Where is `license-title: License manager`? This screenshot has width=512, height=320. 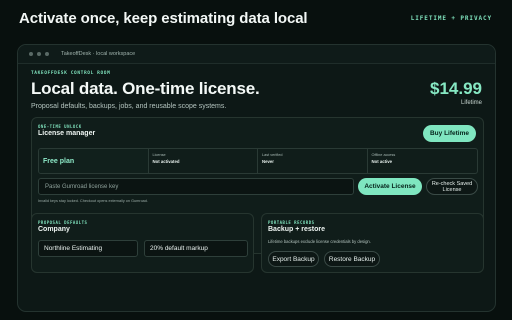
license-title: License manager is located at coordinates (67, 133).